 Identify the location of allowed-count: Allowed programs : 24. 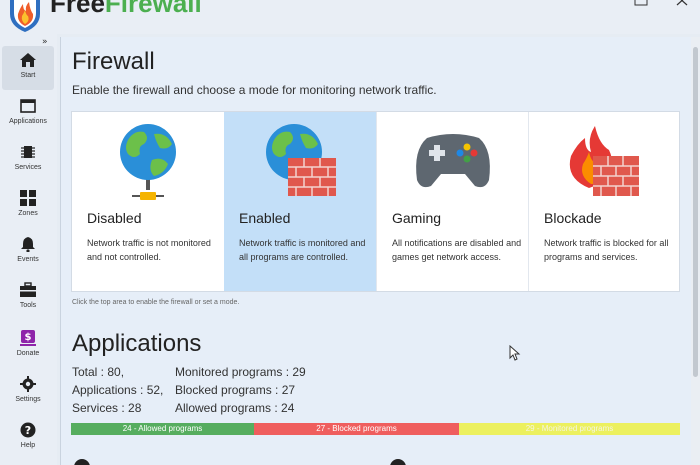
(235, 408).